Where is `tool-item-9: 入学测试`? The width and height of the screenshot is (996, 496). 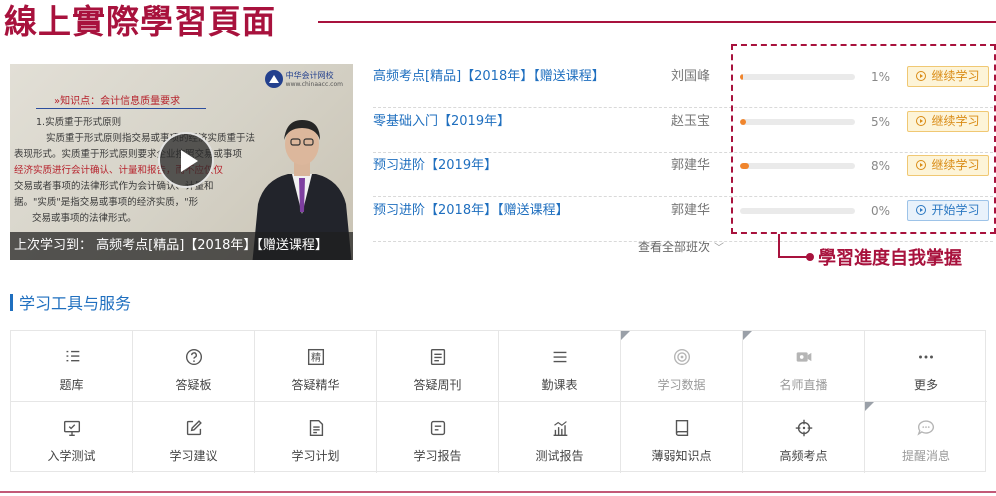 tool-item-9: 入学测试 is located at coordinates (72, 437).